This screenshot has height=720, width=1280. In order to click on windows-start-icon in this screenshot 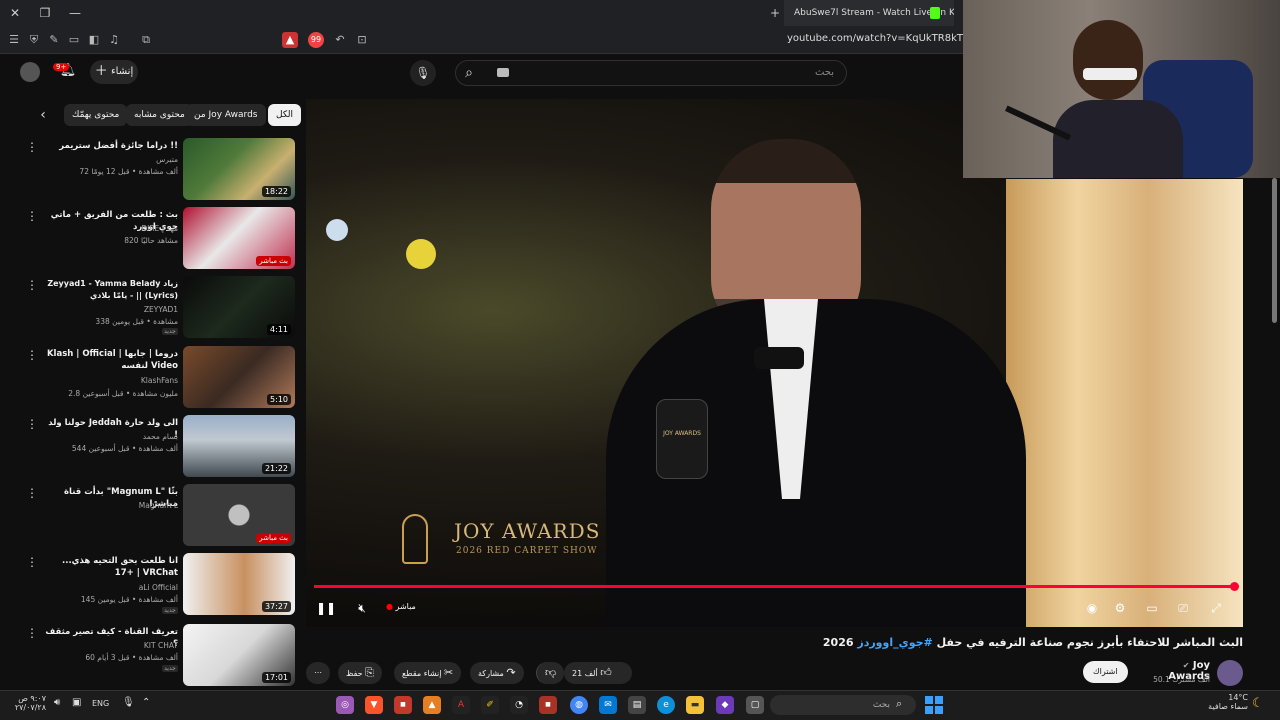, I will do `click(934, 705)`.